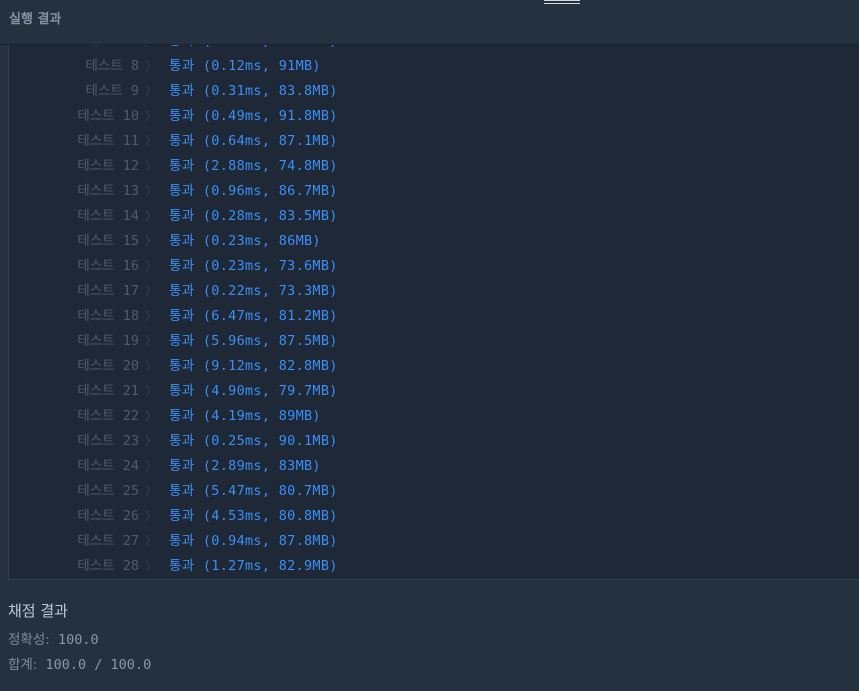 The height and width of the screenshot is (691, 859). What do you see at coordinates (434, 341) in the screenshot?
I see `test-result-row: 테스트 19 〉 통과 (5.96ms, 87.5MB)` at bounding box center [434, 341].